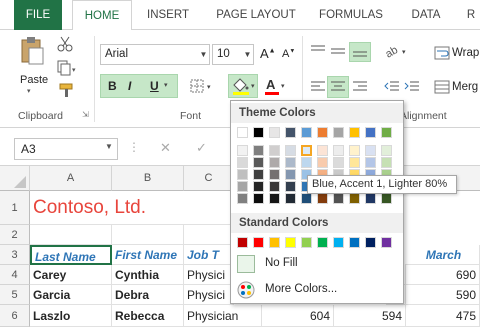  Describe the element at coordinates (15, 235) in the screenshot. I see `row-header-2: 2` at that location.